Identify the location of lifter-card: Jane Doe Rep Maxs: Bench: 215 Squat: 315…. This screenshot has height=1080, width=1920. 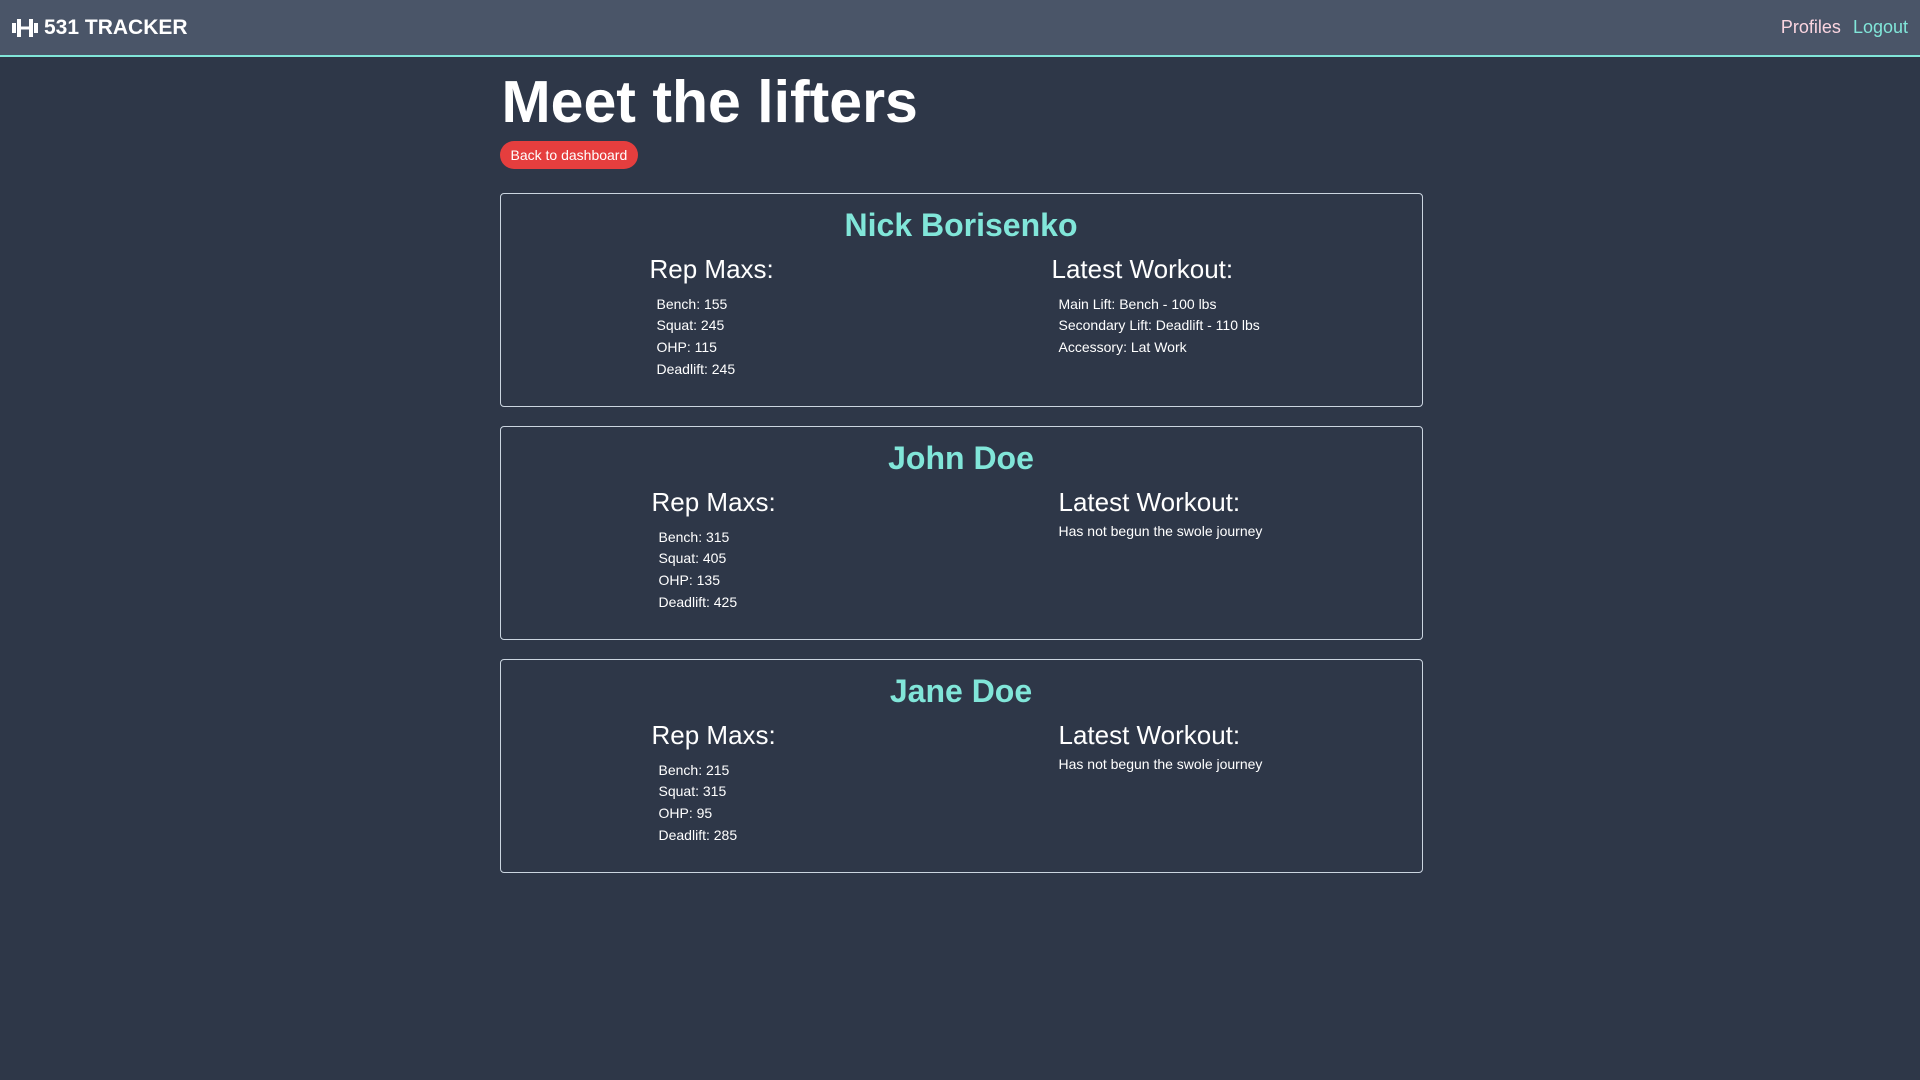
(961, 765).